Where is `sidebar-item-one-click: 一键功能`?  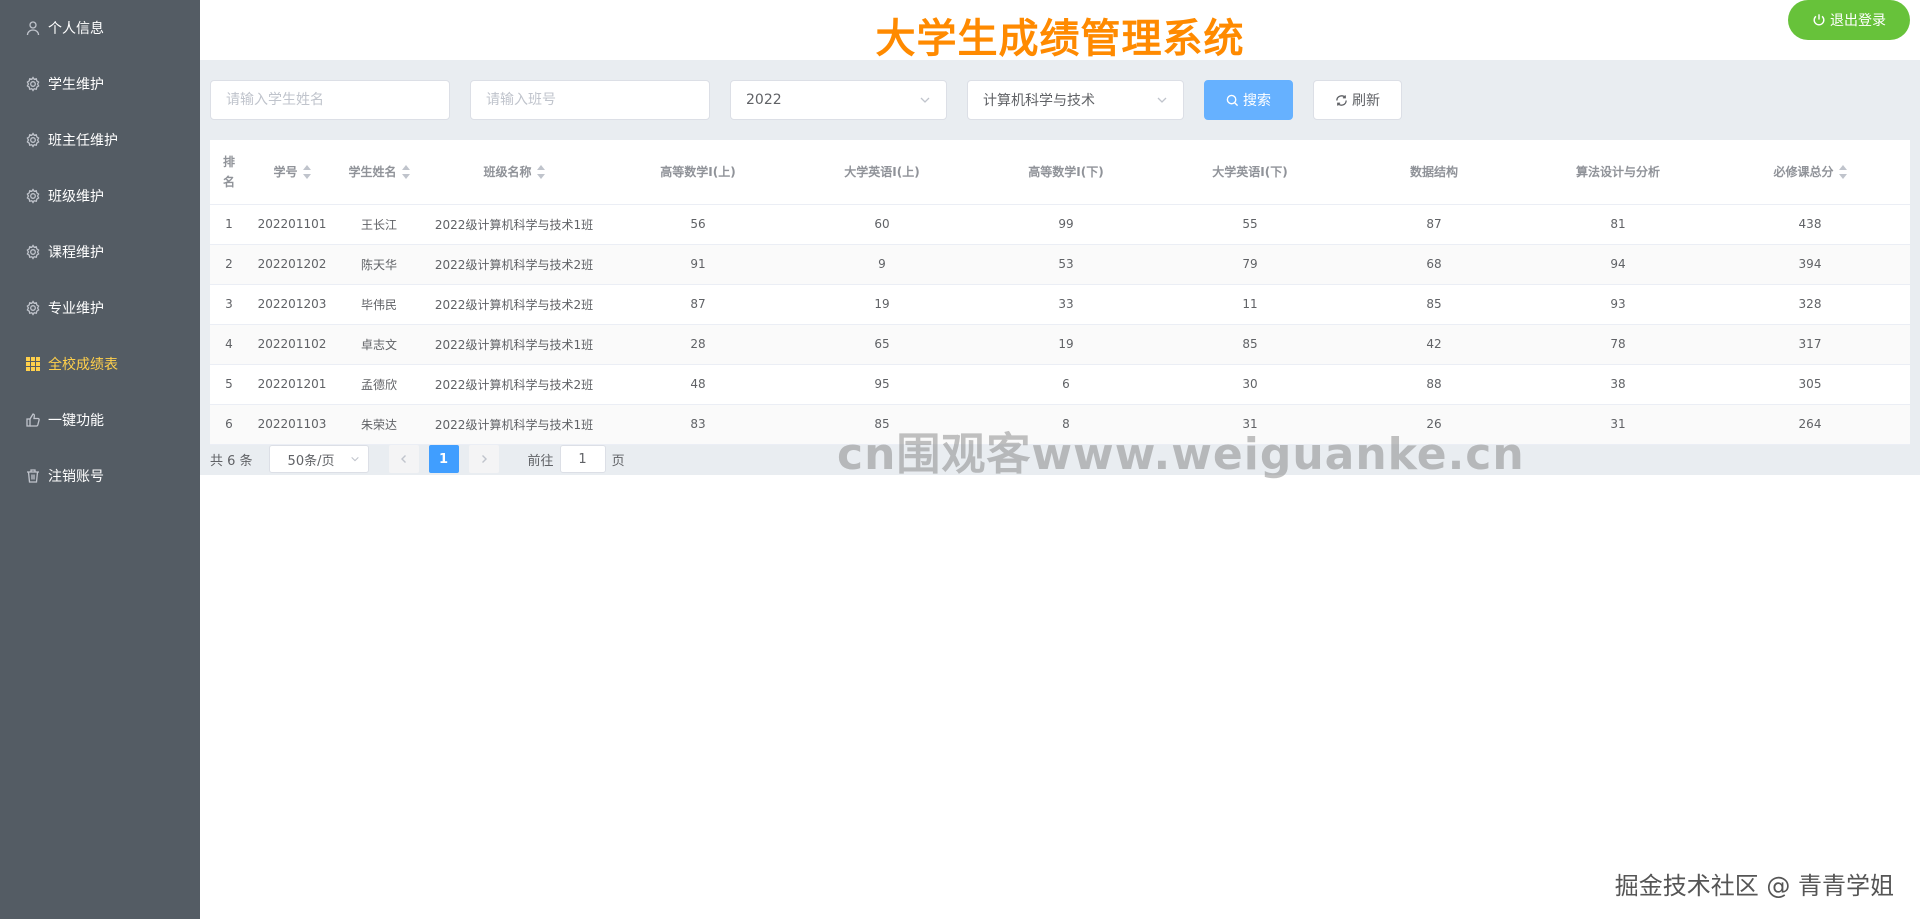 sidebar-item-one-click: 一键功能 is located at coordinates (100, 420).